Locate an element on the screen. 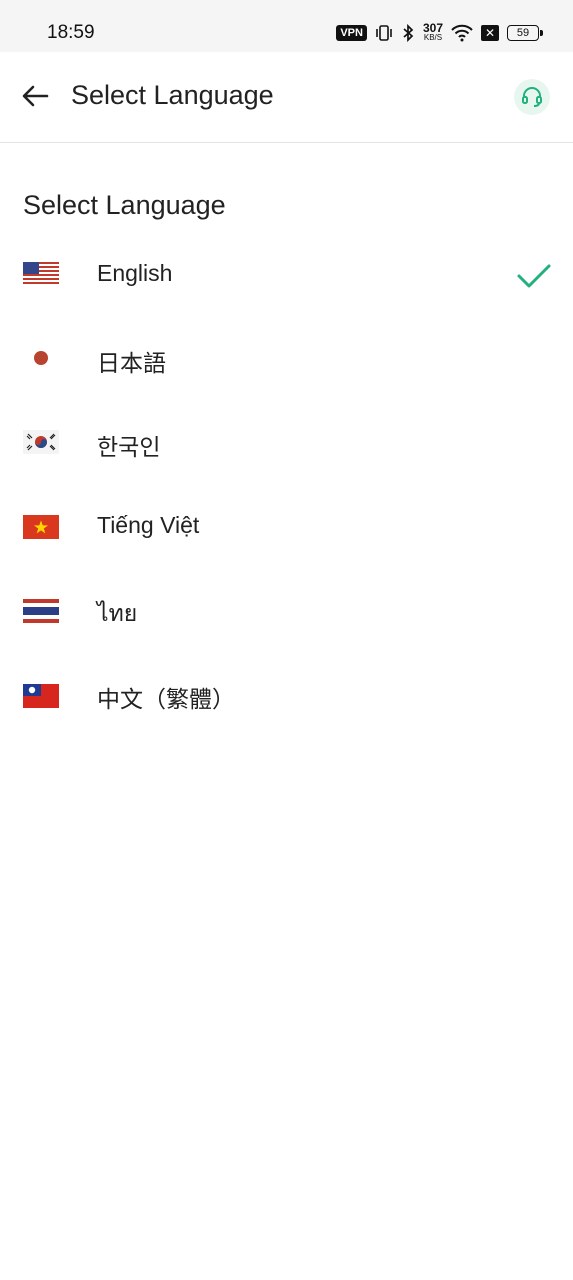 The height and width of the screenshot is (1280, 573). status-bar: 18:59 VPN 307 KB/S ✕ 59 is located at coordinates (286, 26).